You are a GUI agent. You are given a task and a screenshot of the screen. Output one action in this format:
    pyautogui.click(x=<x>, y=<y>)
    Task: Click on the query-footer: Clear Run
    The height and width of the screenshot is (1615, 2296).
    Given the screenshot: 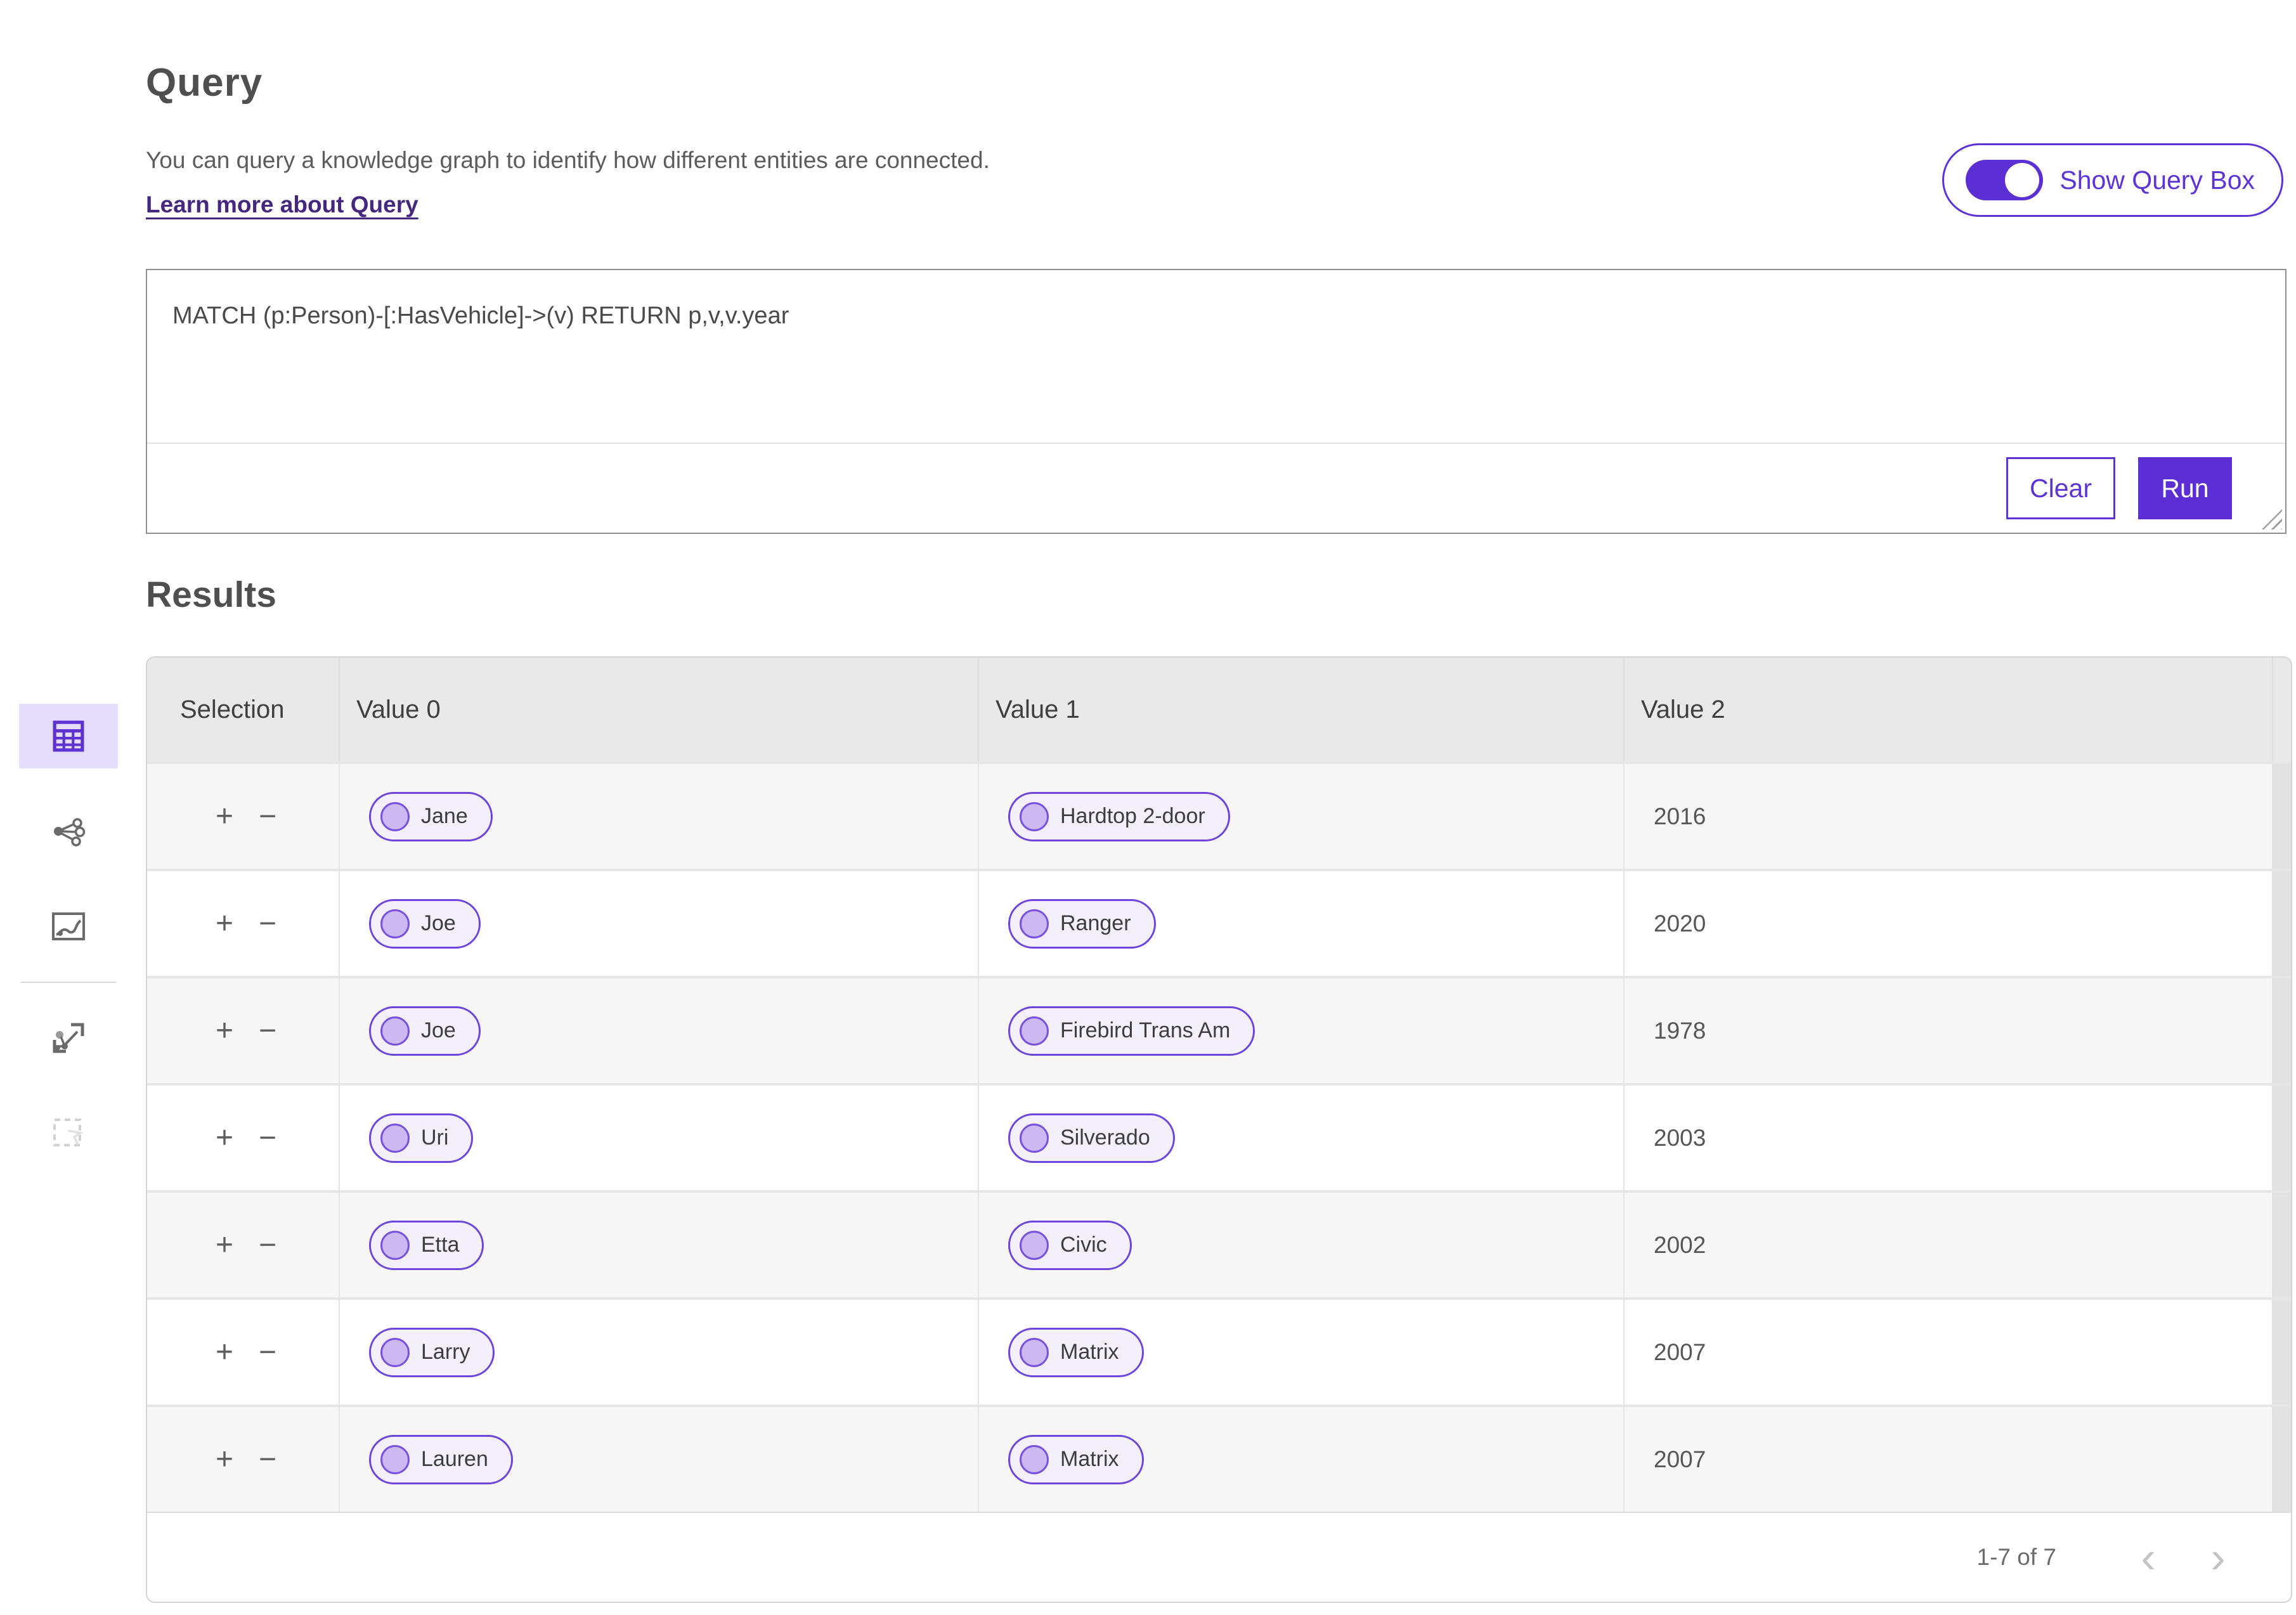 What is the action you would take?
    pyautogui.click(x=1216, y=488)
    